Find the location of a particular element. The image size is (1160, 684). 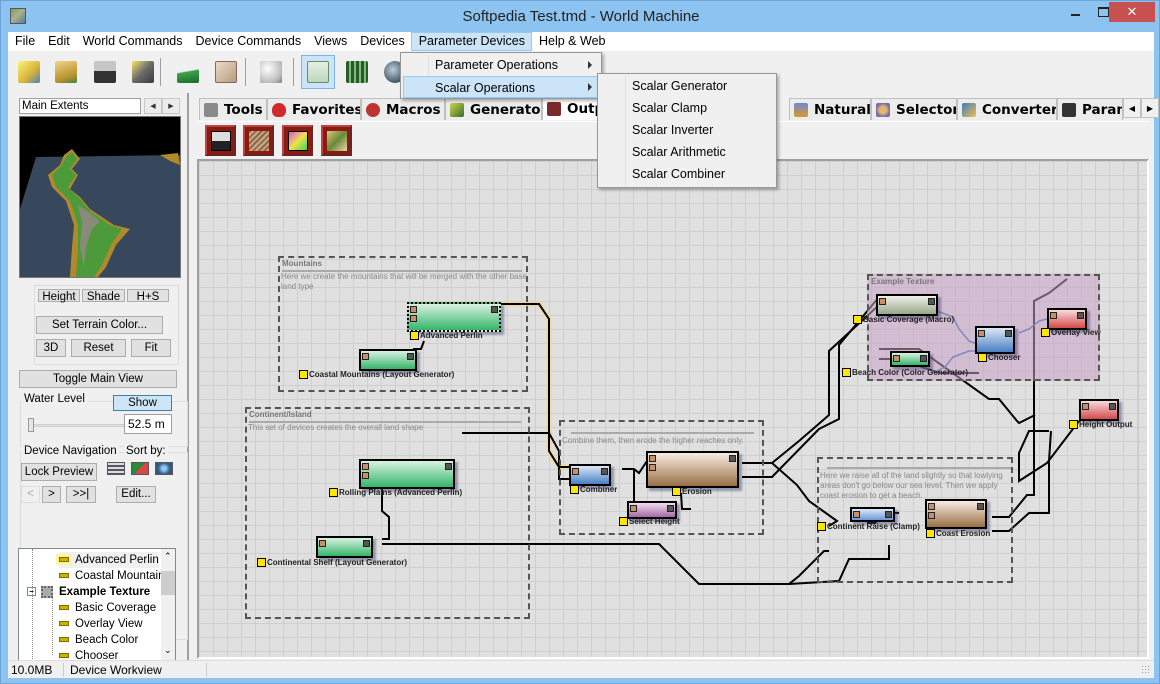

tab-converter: Converter is located at coordinates (1007, 109).